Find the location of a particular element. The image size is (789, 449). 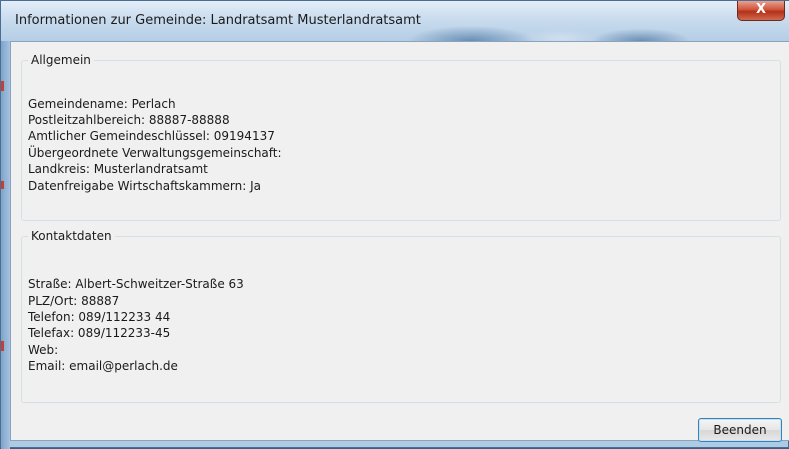

postleitzahlbereich-text: Postleitzahlbereich: 88887-88888 is located at coordinates (129, 120).